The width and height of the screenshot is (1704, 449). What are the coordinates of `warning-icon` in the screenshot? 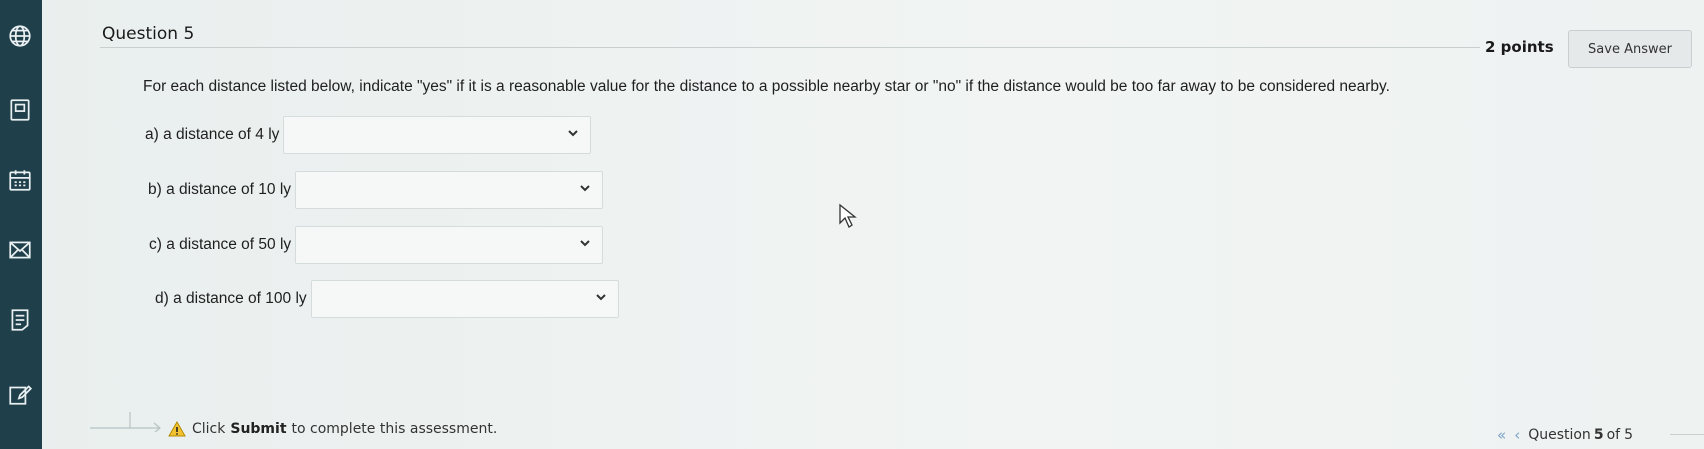 It's located at (177, 429).